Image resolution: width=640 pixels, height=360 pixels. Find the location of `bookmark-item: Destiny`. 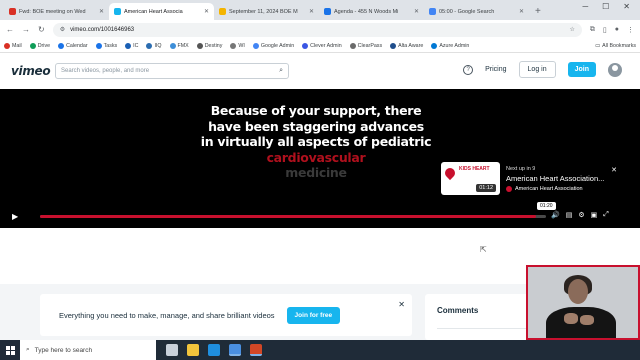

bookmark-item: Destiny is located at coordinates (209, 45).